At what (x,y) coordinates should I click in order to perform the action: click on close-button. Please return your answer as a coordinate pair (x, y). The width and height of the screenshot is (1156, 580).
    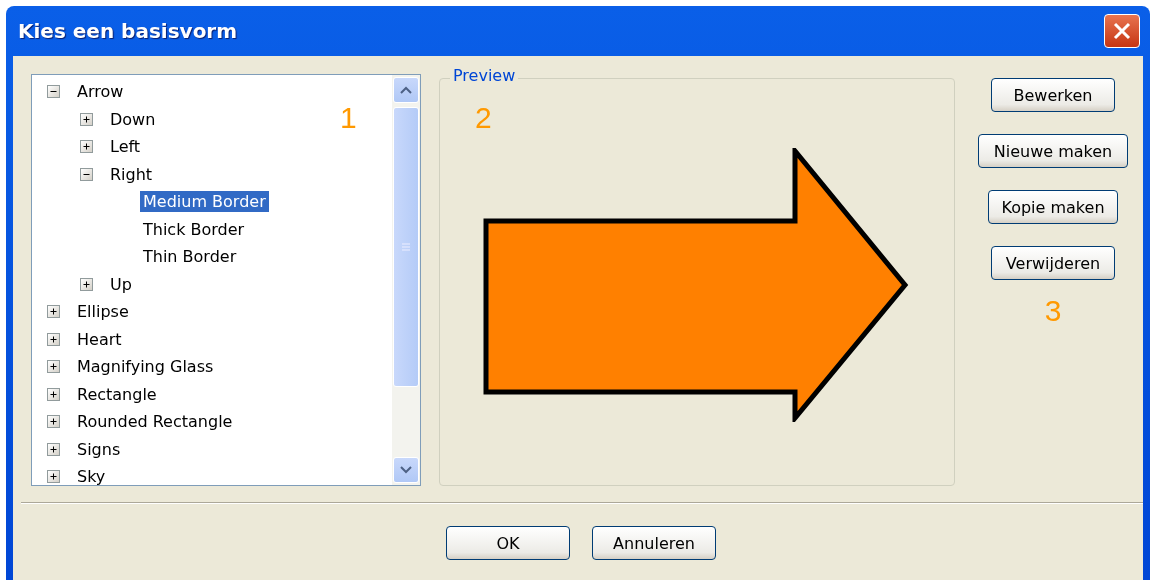
    Looking at the image, I should click on (1122, 31).